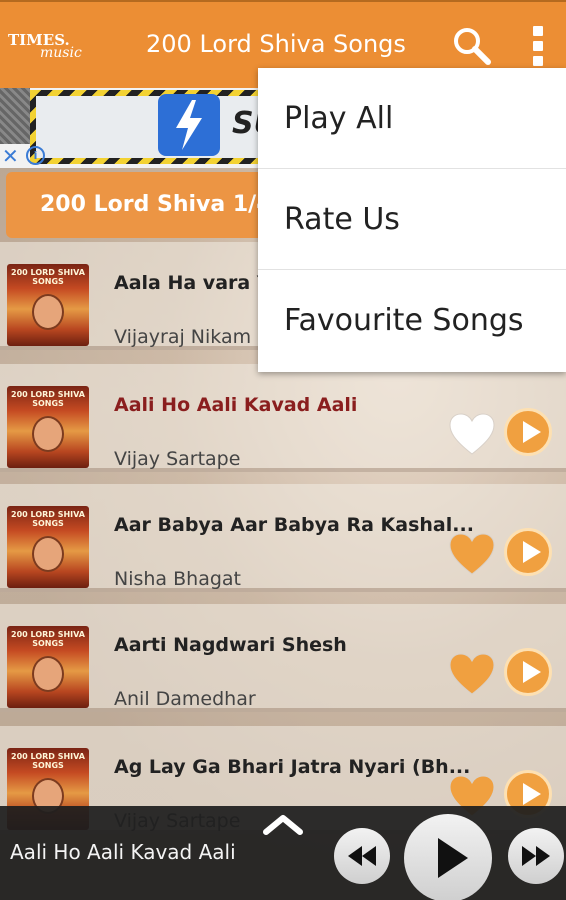 The image size is (566, 900). What do you see at coordinates (15, 116) in the screenshot?
I see `ad-pattern` at bounding box center [15, 116].